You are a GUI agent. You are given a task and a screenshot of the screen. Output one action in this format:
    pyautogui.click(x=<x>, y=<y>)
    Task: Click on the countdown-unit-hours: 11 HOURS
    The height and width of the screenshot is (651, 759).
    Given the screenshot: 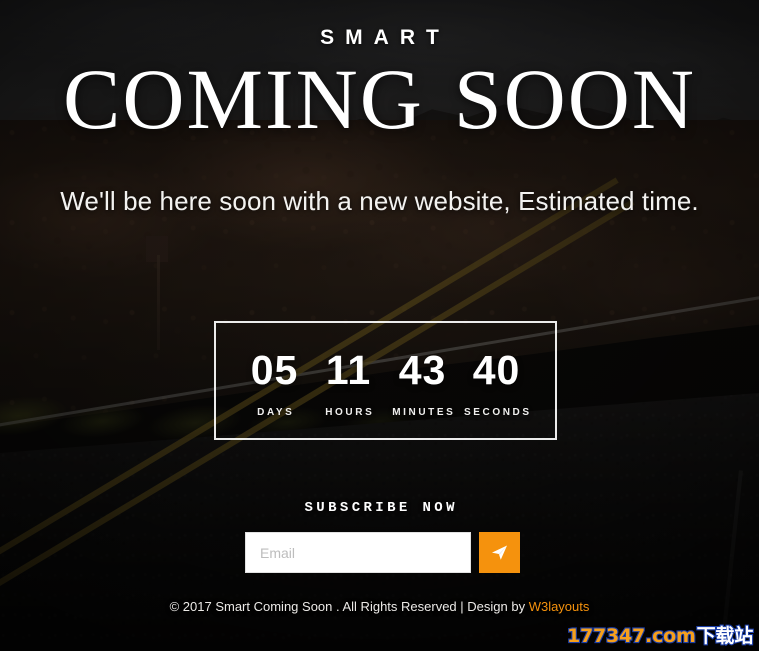 What is the action you would take?
    pyautogui.click(x=349, y=382)
    